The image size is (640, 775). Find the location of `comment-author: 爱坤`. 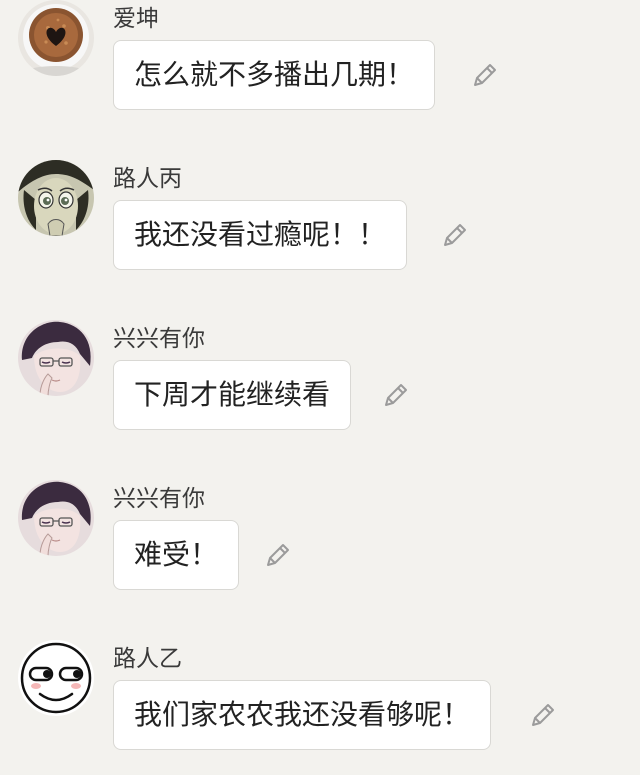

comment-author: 爱坤 is located at coordinates (136, 19).